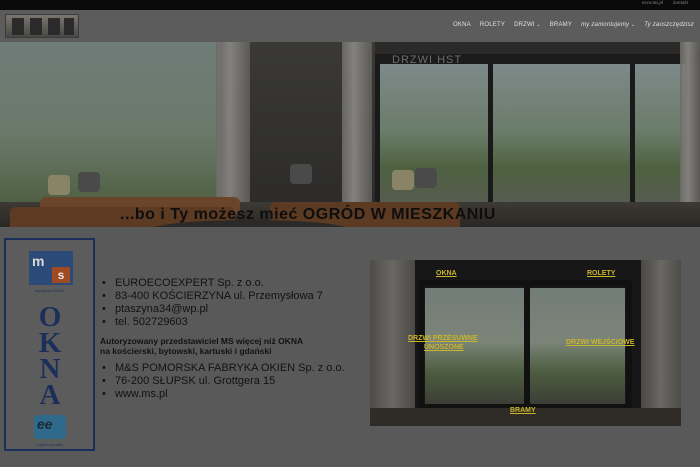 This screenshot has width=700, height=467. I want to click on tile-link-drzwi-wejsciowe: DRZWI WEJŚCIOWE, so click(600, 342).